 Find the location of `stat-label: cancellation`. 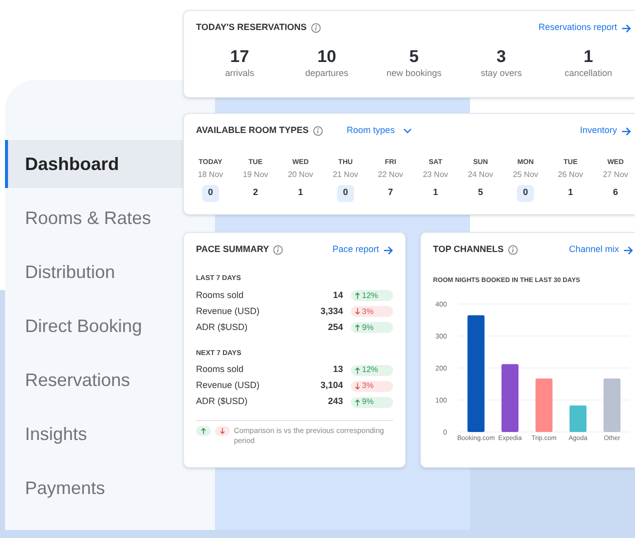

stat-label: cancellation is located at coordinates (588, 73).